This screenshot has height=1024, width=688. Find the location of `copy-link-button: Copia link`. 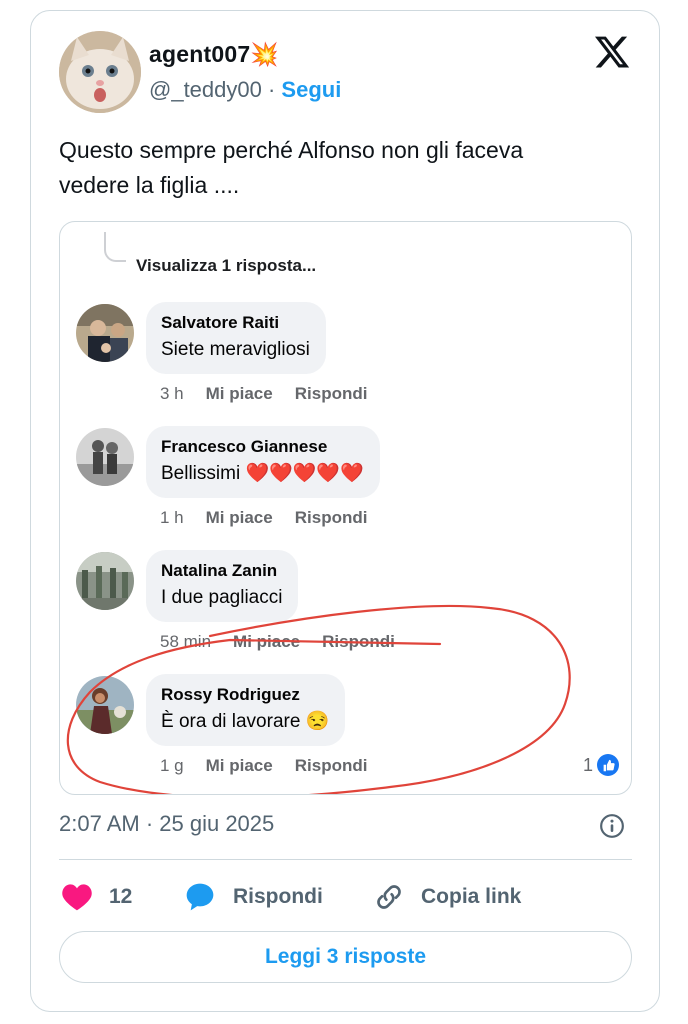

copy-link-button: Copia link is located at coordinates (447, 897).